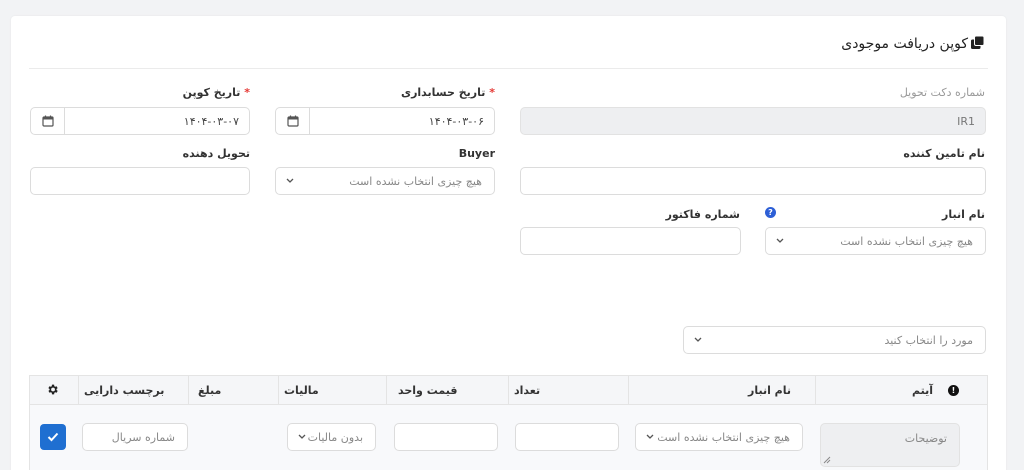  I want to click on warehouse-select: هیچ چیزی انتخاب نشده است, so click(875, 241).